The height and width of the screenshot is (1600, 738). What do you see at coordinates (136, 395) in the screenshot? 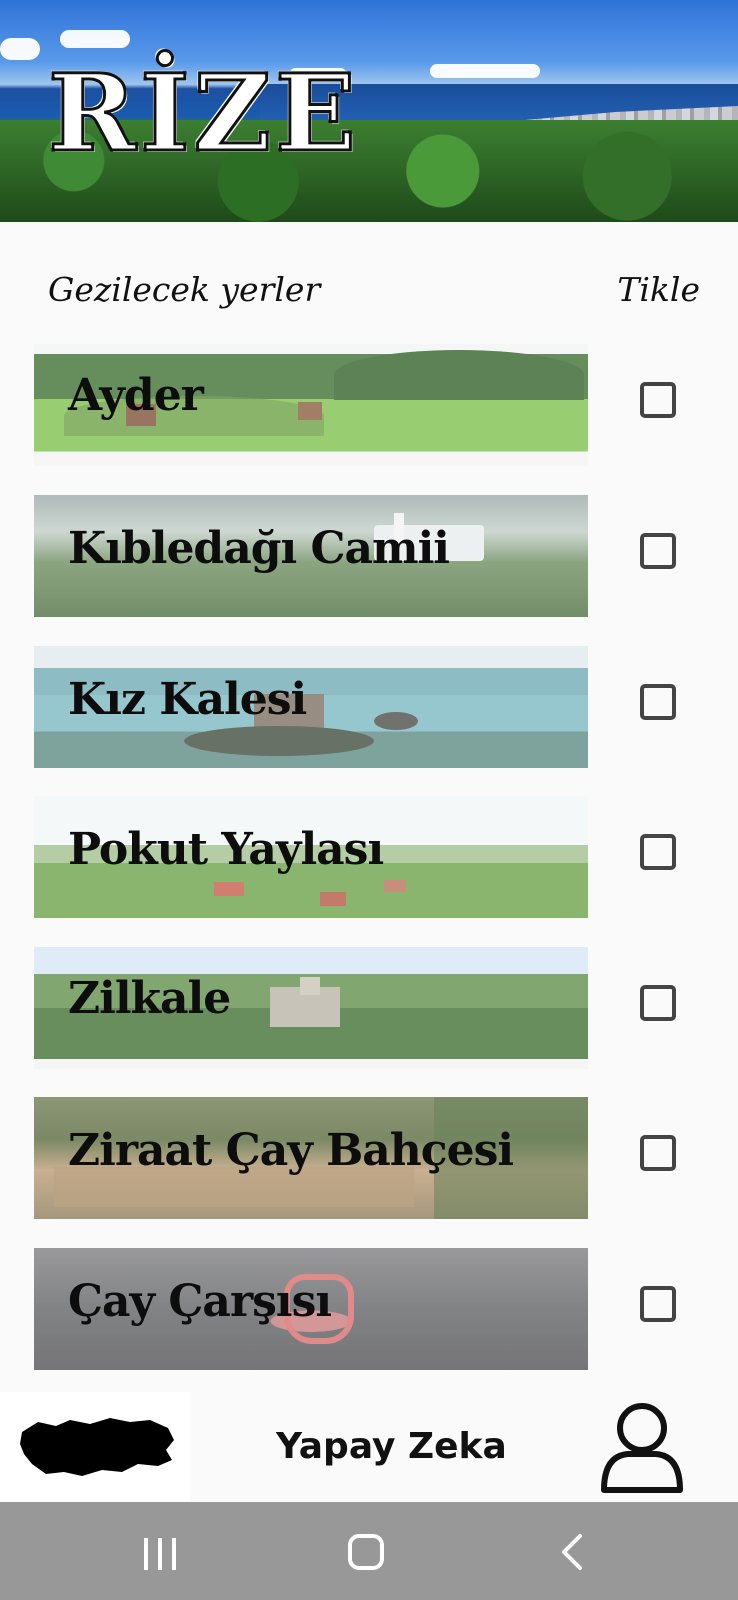
I see `place-name: Ayder` at bounding box center [136, 395].